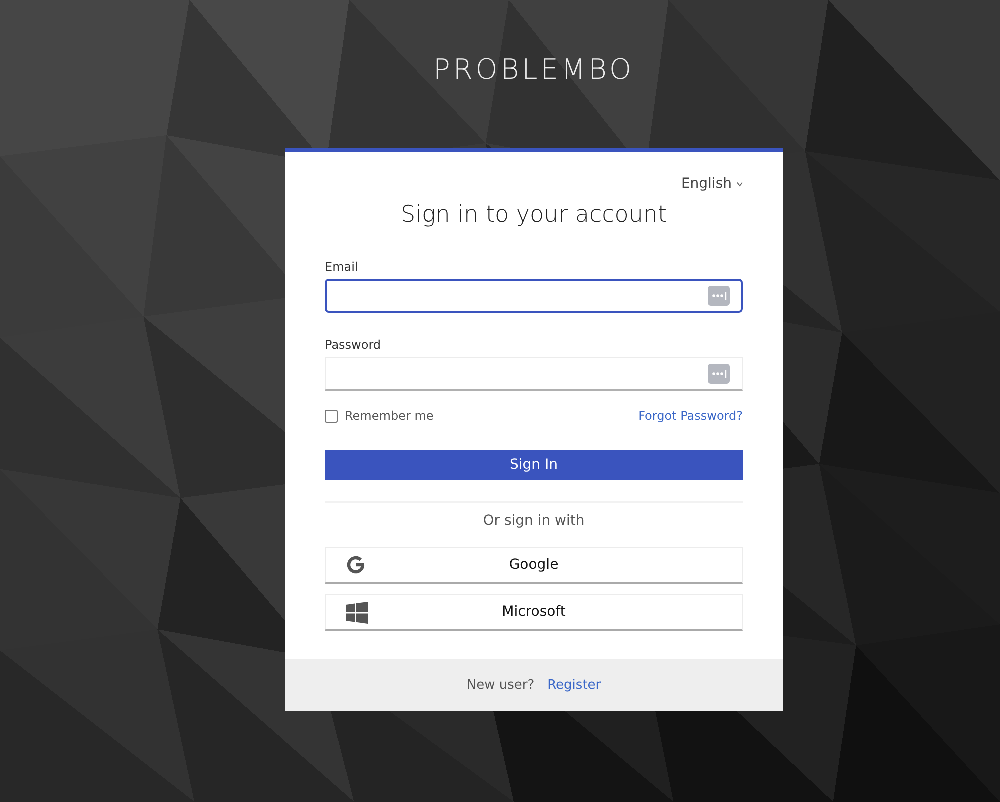 This screenshot has height=802, width=1000. Describe the element at coordinates (341, 267) in the screenshot. I see `field-label: Email` at that location.